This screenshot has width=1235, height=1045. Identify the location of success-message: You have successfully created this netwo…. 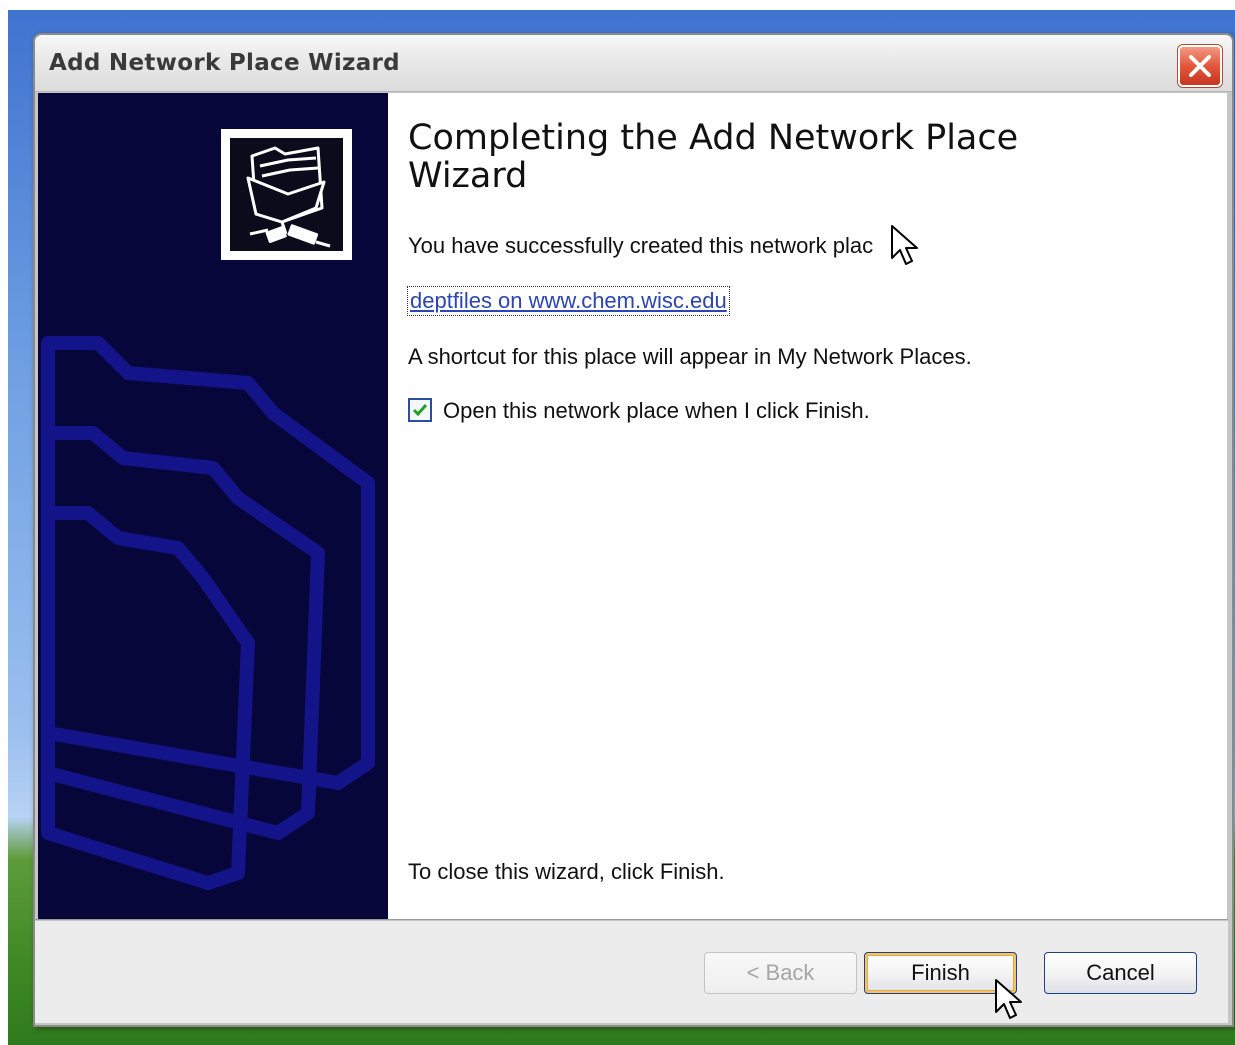
(641, 245).